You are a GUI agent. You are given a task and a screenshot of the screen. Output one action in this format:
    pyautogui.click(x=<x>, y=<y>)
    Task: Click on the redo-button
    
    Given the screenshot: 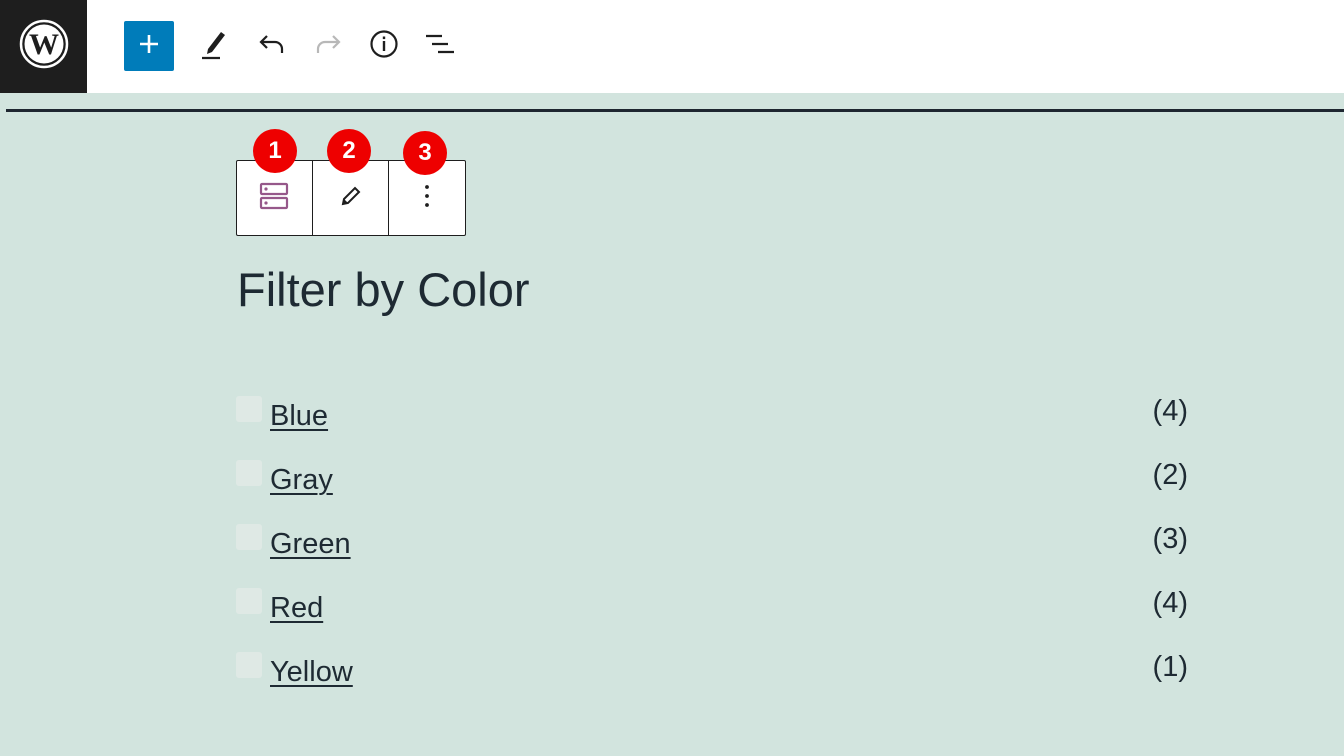 What is the action you would take?
    pyautogui.click(x=328, y=46)
    